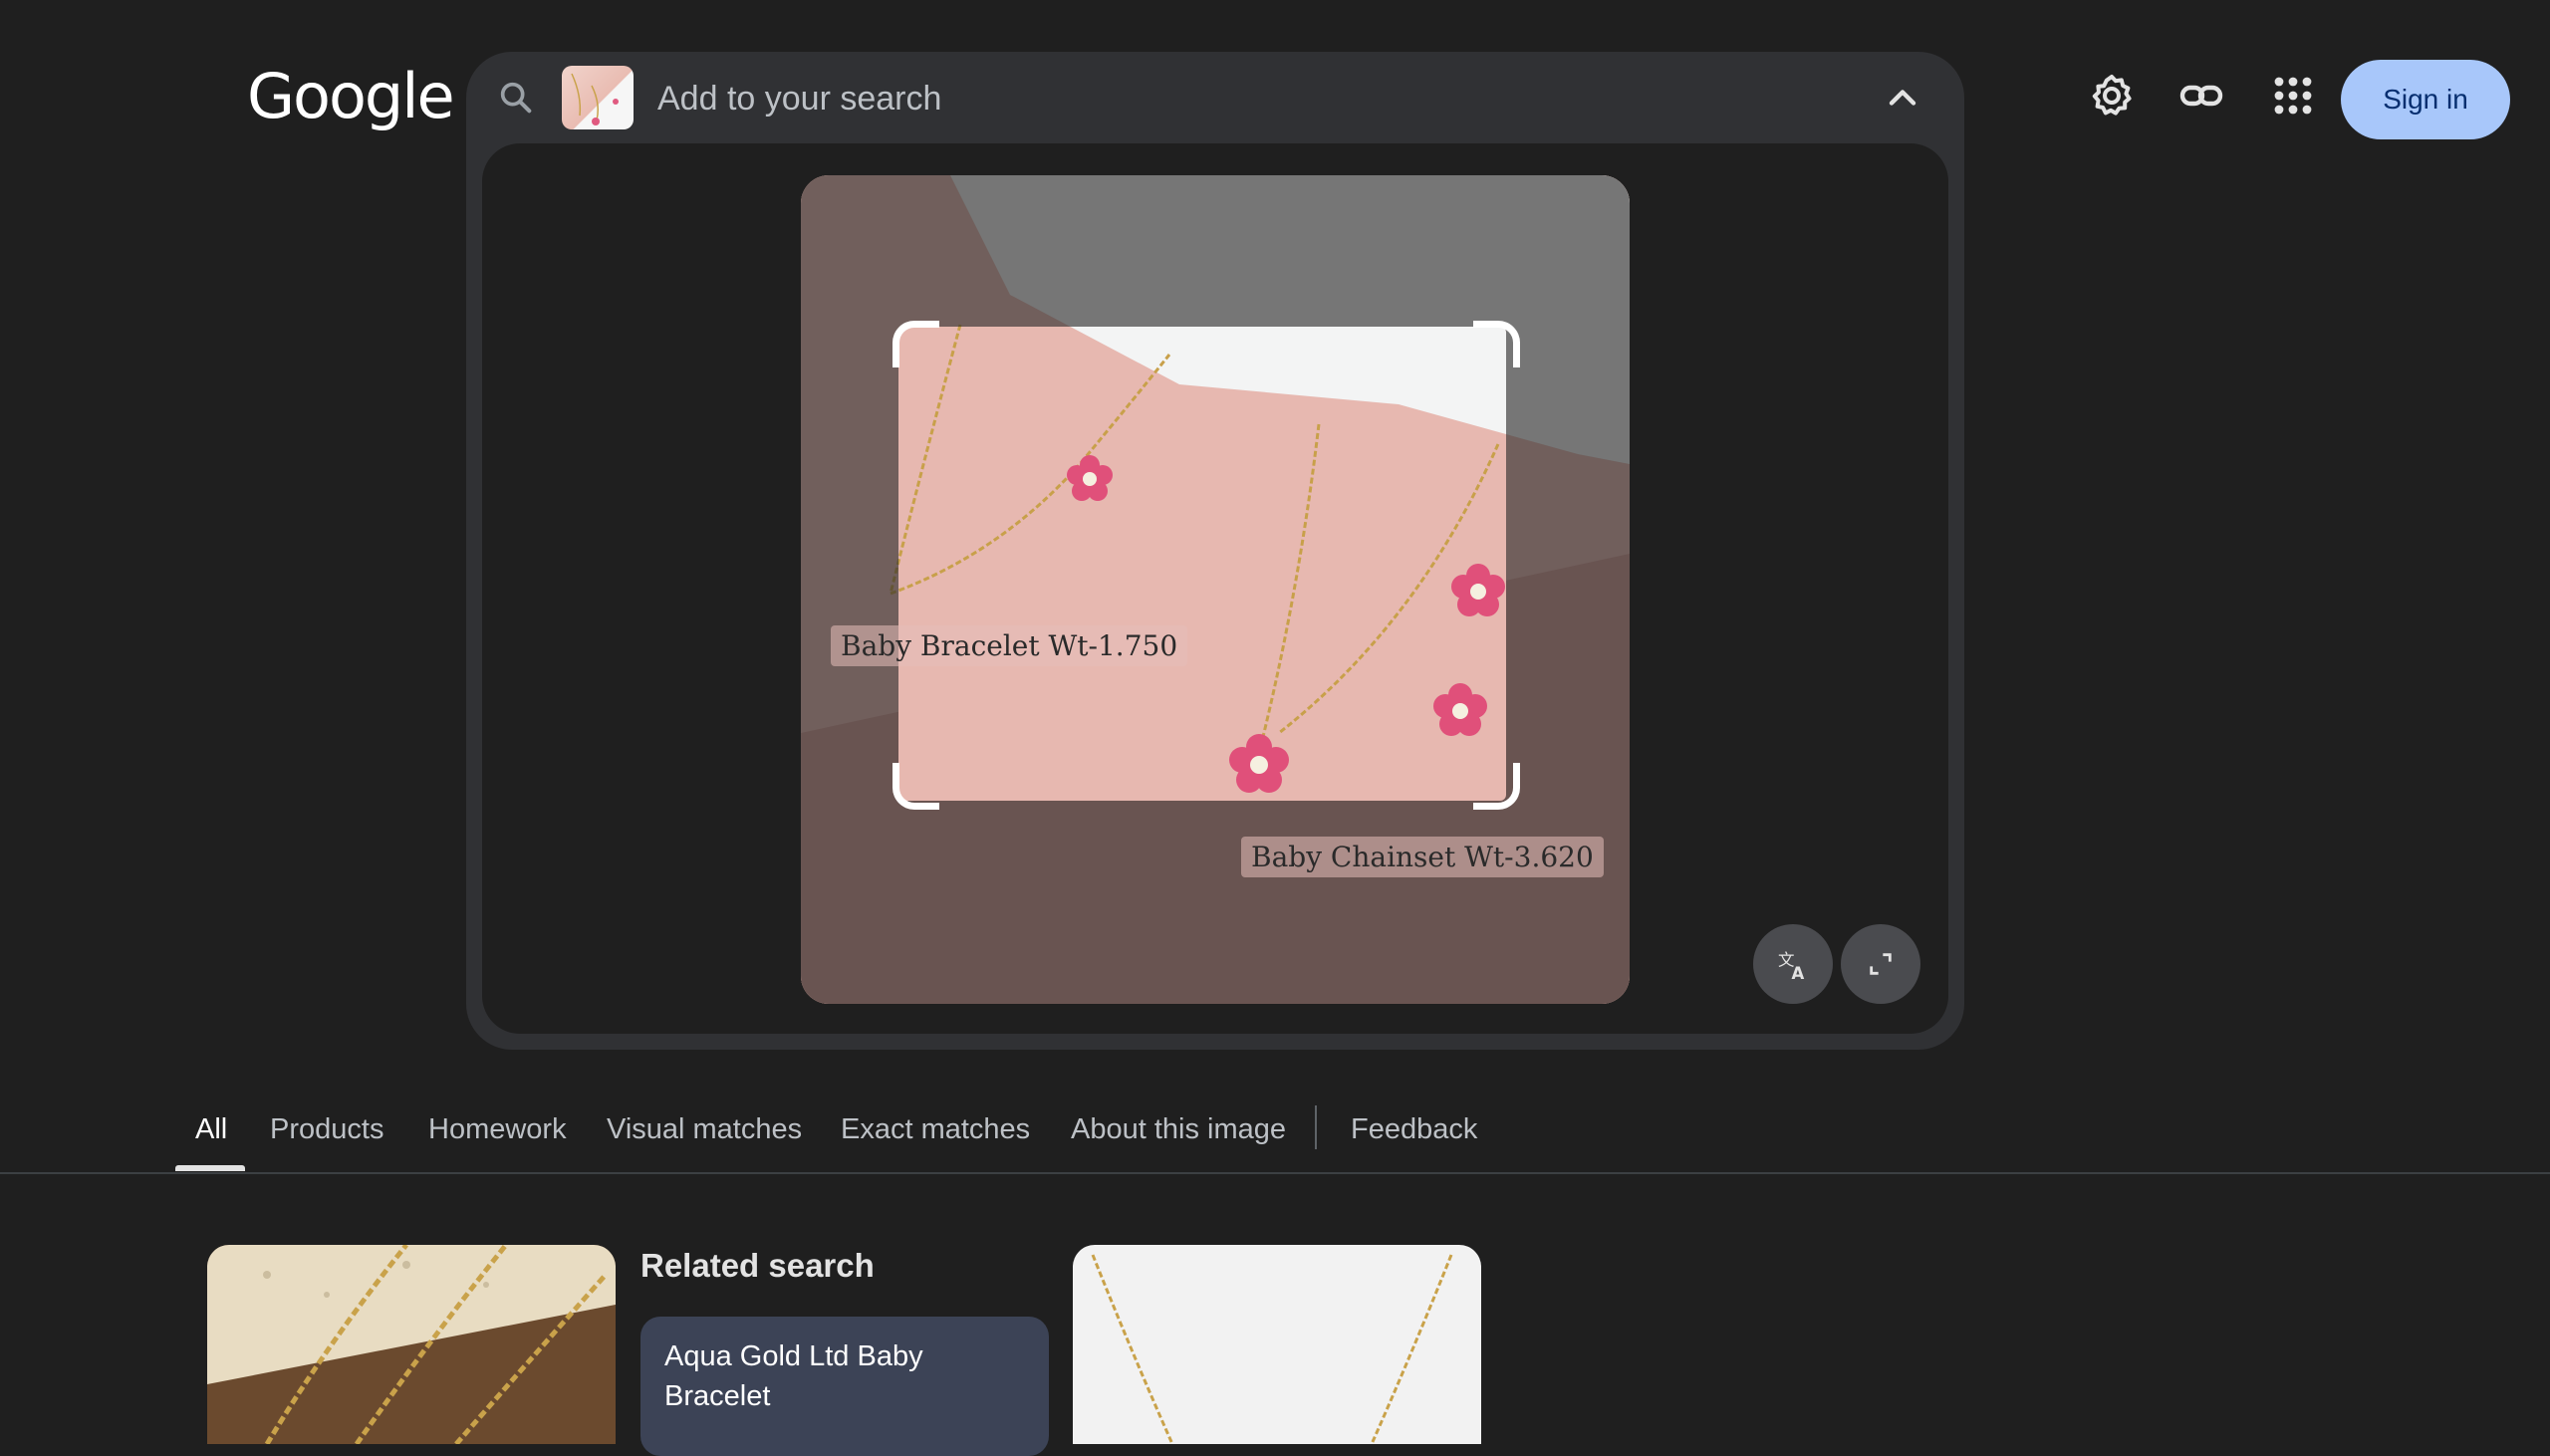 The width and height of the screenshot is (2550, 1456). What do you see at coordinates (2112, 96) in the screenshot?
I see `settings-icon` at bounding box center [2112, 96].